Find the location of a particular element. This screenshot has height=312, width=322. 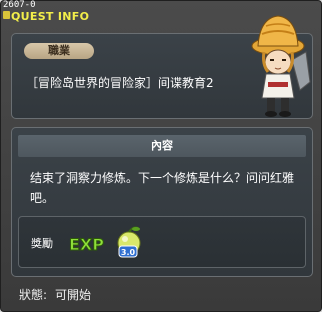

exp-text: EXP is located at coordinates (86, 244).